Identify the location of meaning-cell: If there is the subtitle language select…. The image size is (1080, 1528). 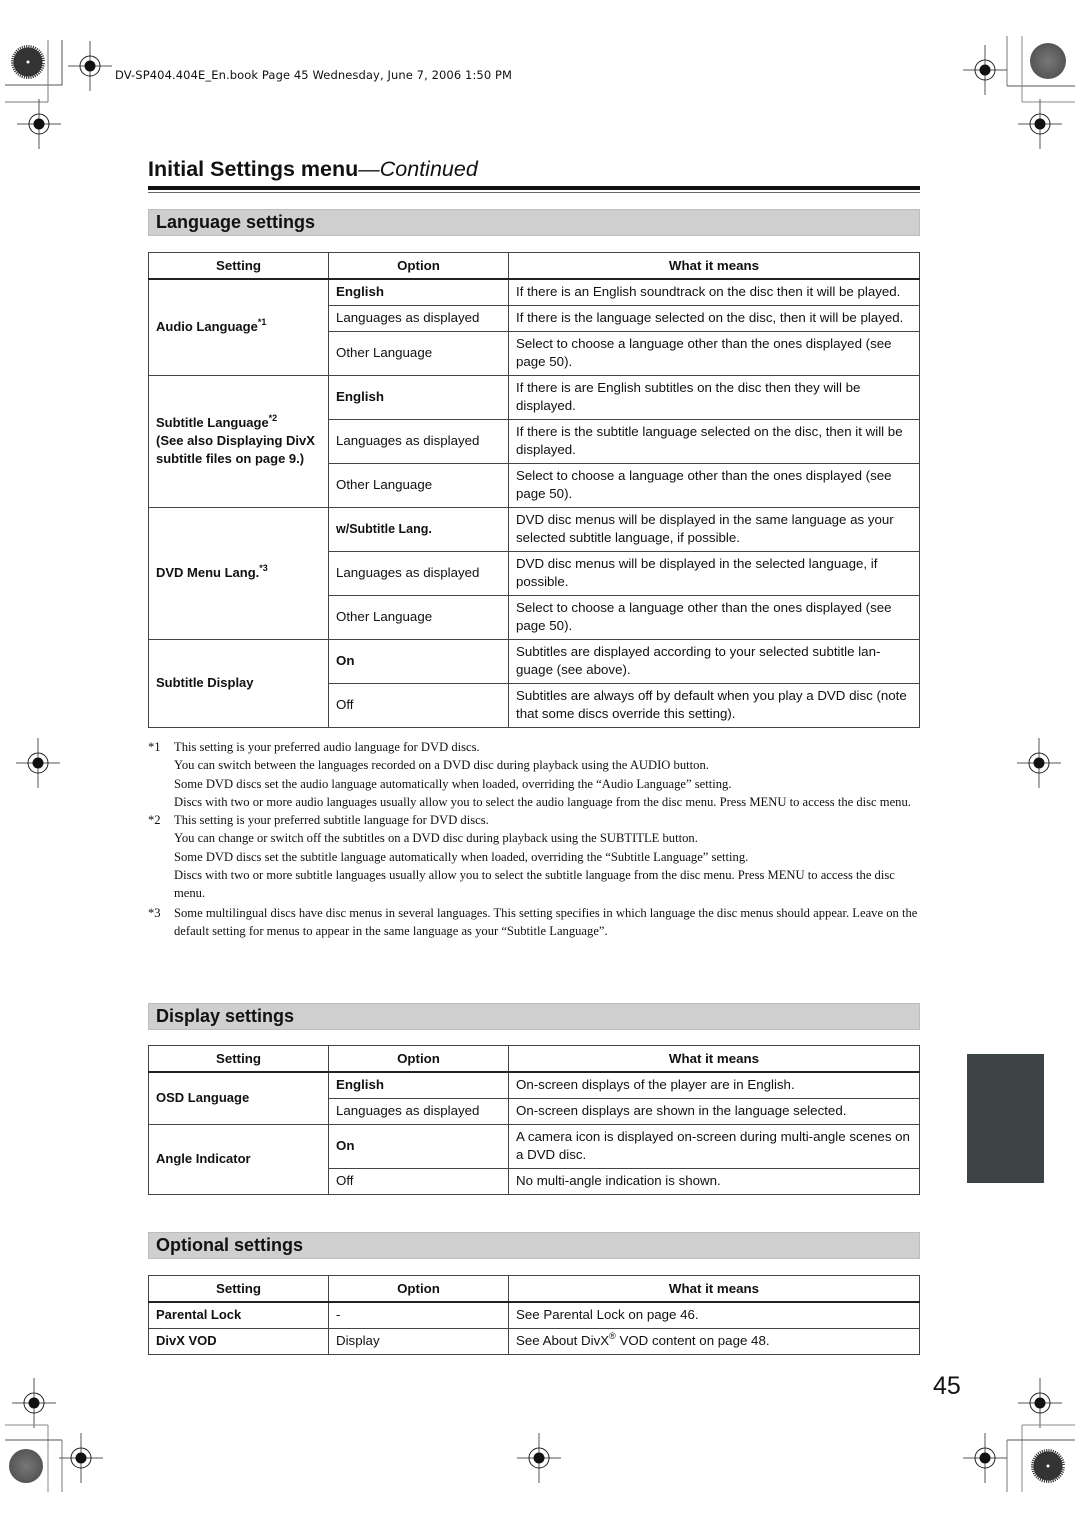
(714, 441).